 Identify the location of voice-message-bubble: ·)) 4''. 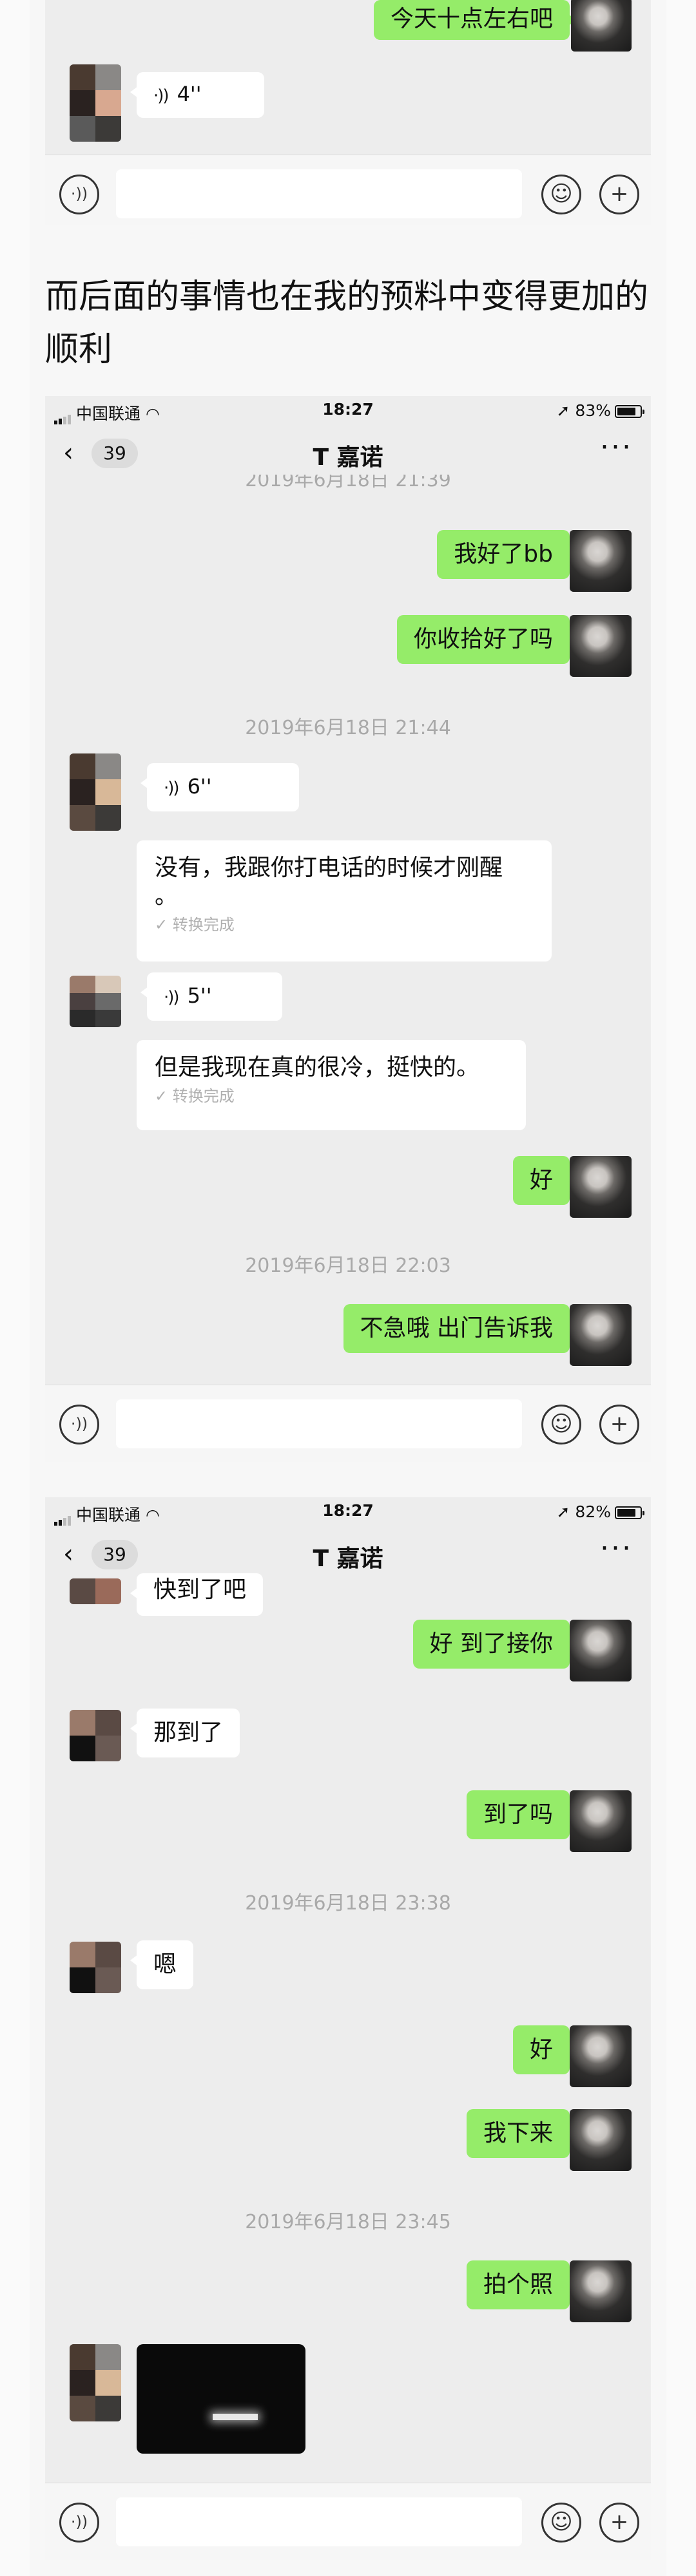
(197, 95).